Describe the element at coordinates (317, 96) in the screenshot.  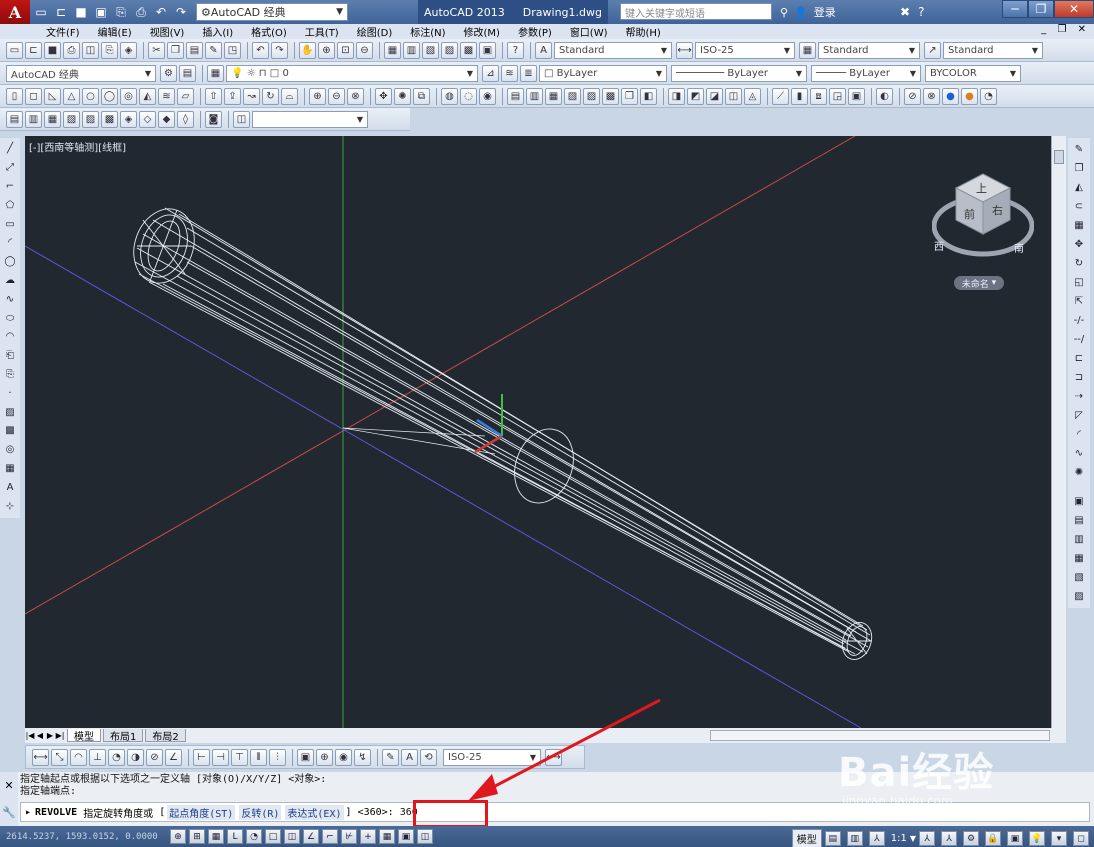
I see `union-icon: ⊕` at that location.